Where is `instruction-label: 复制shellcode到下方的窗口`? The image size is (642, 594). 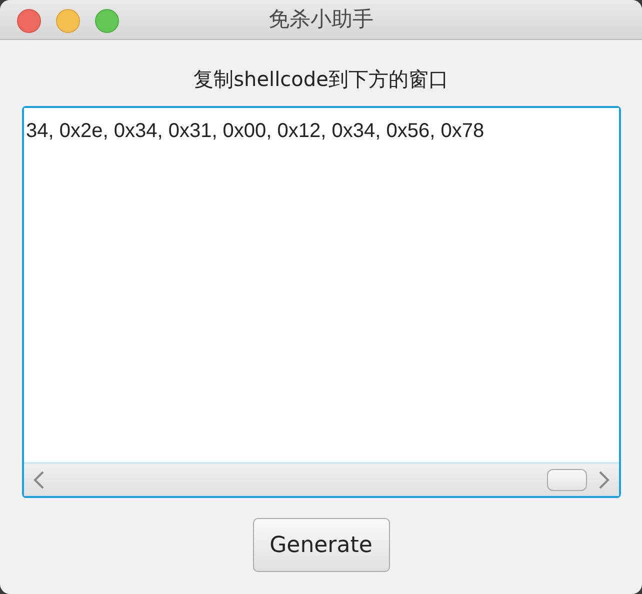 instruction-label: 复制shellcode到下方的窗口 is located at coordinates (321, 79).